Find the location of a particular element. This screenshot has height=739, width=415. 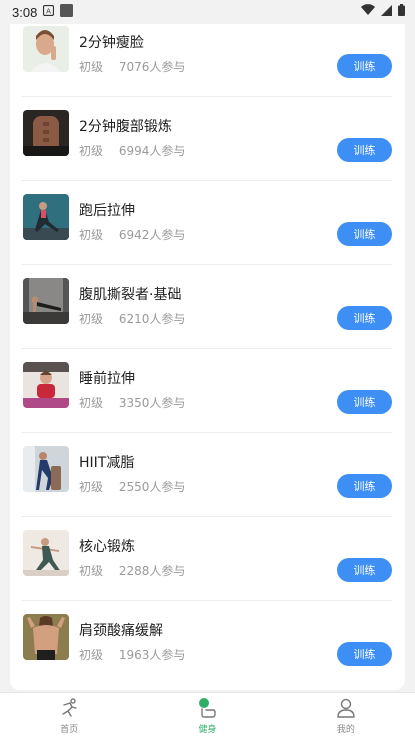

course-participants: 6210人参与 is located at coordinates (152, 319).